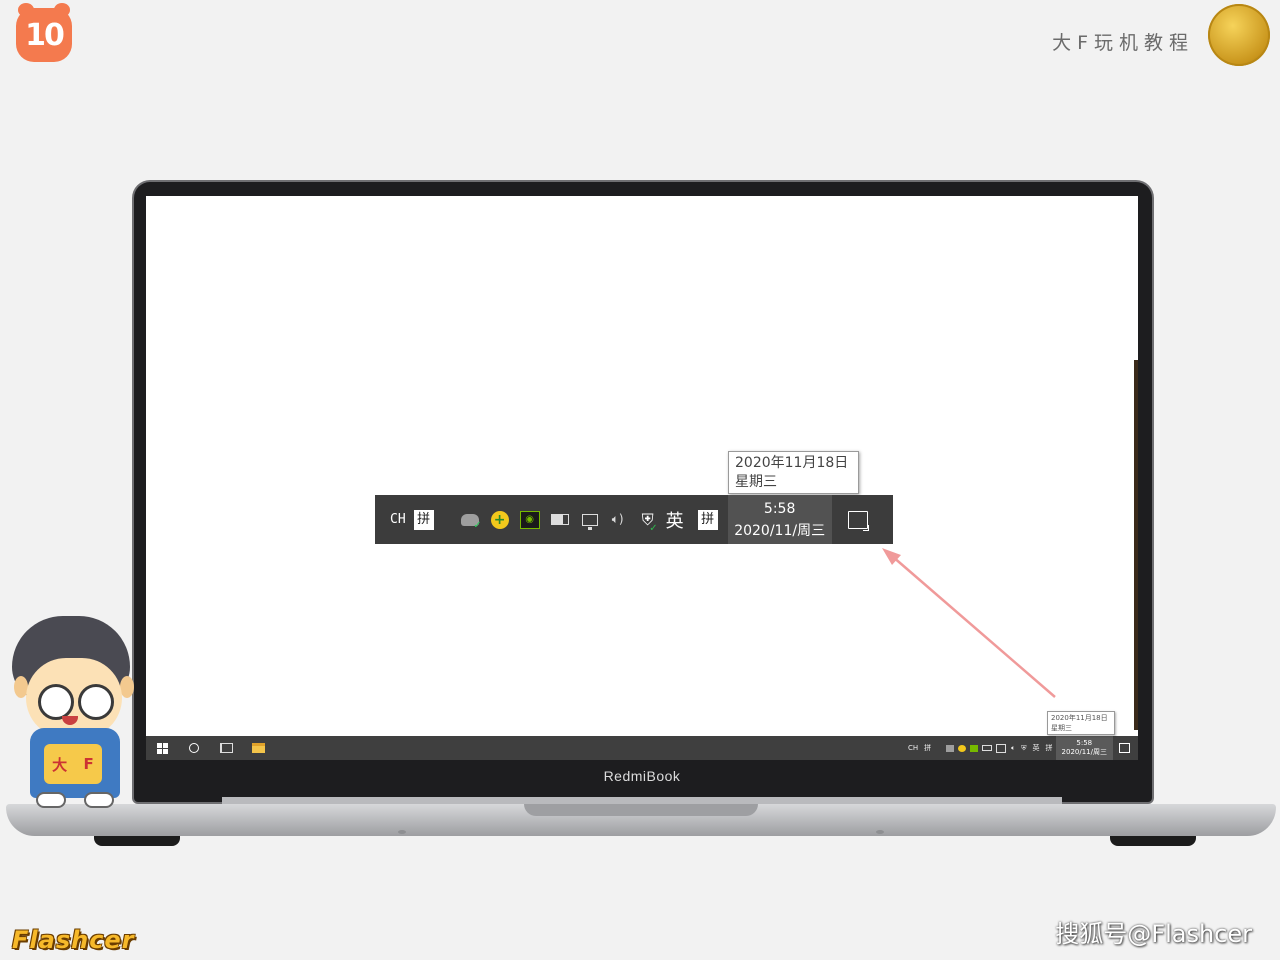 The height and width of the screenshot is (960, 1280). I want to click on laptop-opening-notch, so click(641, 810).